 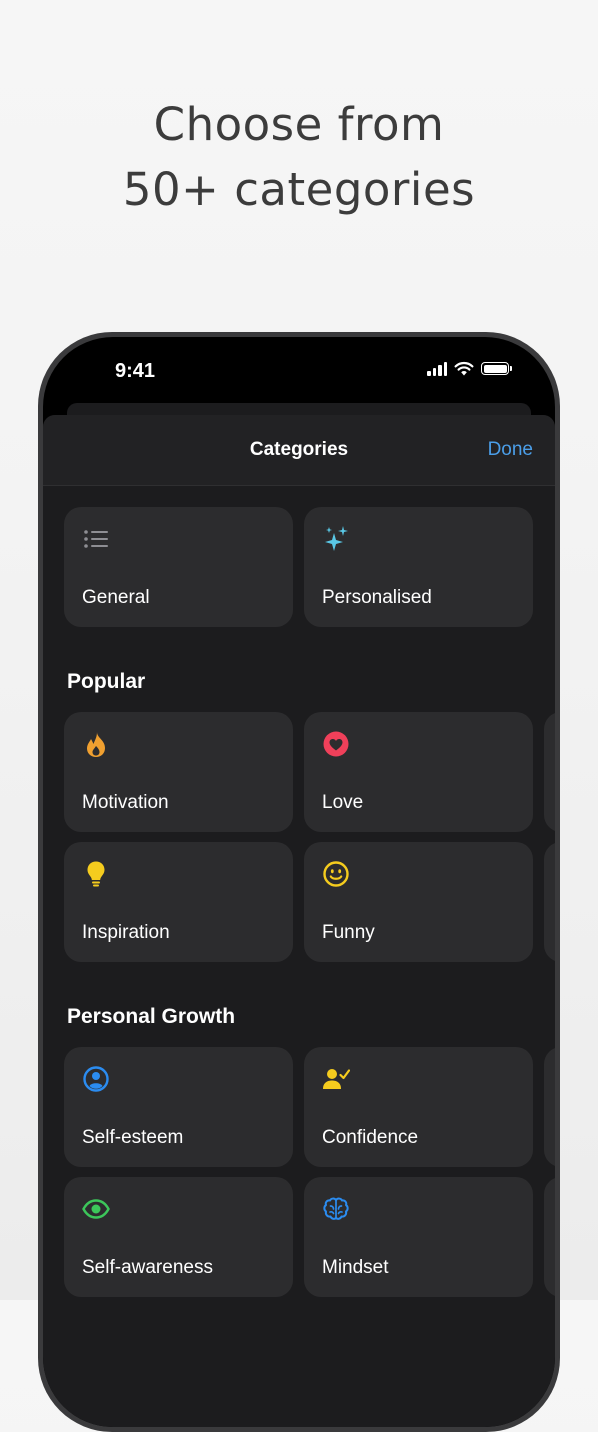 What do you see at coordinates (336, 538) in the screenshot?
I see `sparkles-icon` at bounding box center [336, 538].